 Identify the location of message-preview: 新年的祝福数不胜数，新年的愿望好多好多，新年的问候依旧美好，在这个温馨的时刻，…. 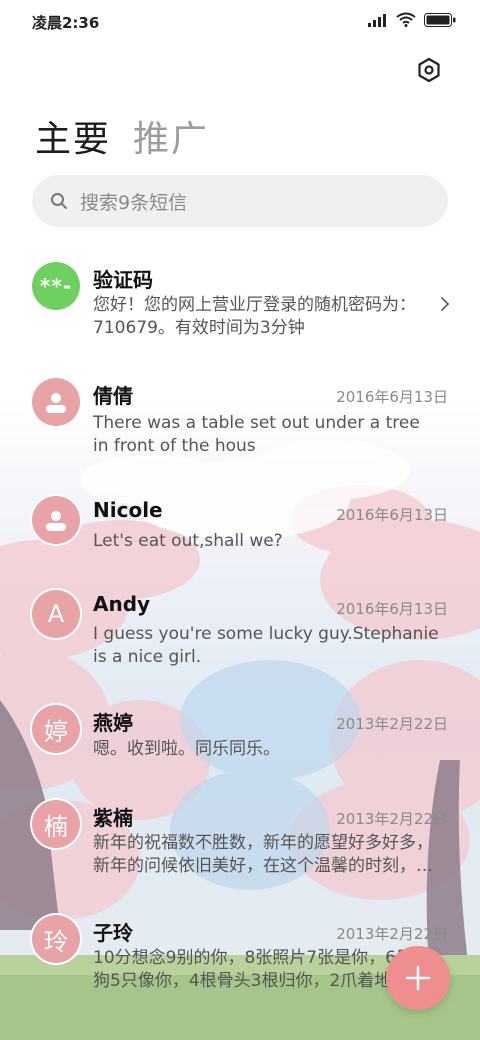
(263, 854).